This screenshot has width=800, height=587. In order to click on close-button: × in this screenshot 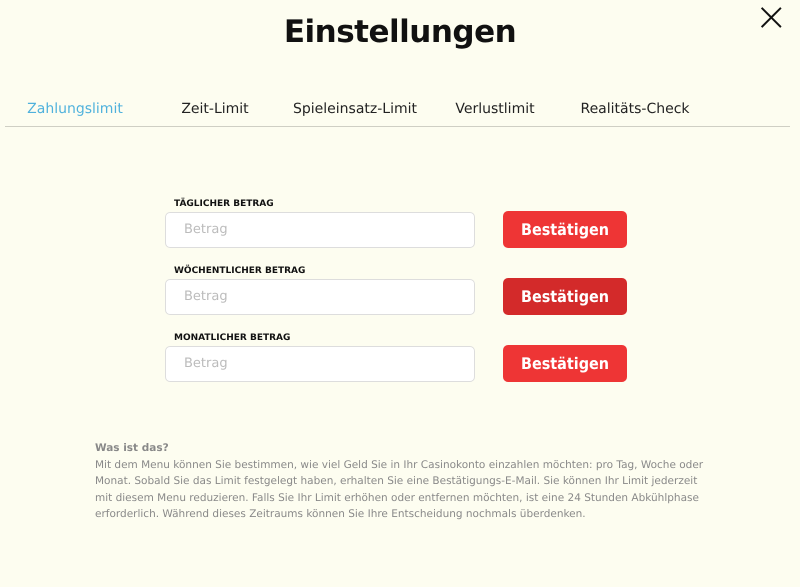, I will do `click(771, 17)`.